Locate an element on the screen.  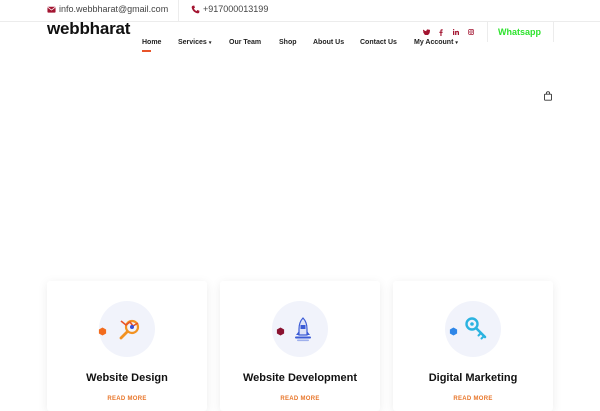
linkedin-icon is located at coordinates (456, 32).